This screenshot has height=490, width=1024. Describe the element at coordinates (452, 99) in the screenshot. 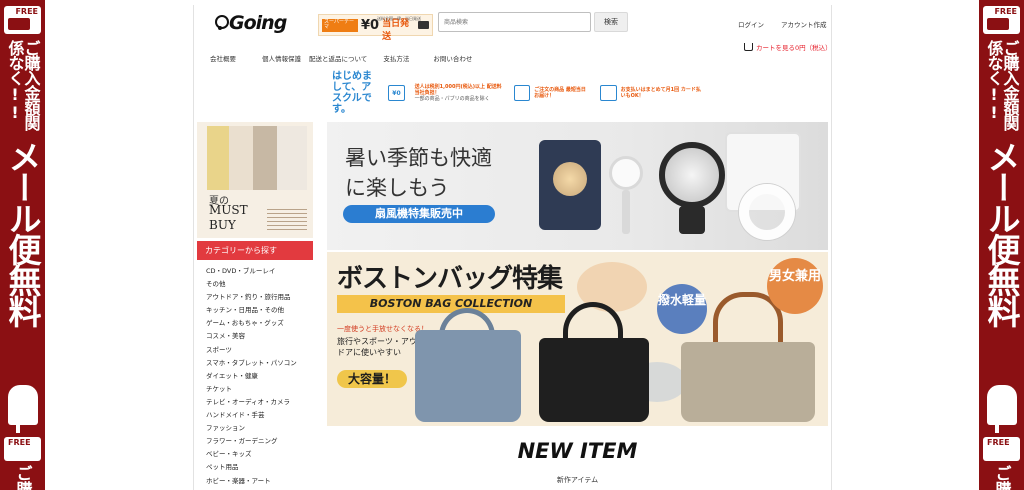

I see `info-free-shipping-note: 一部の商品・パブリの商品を除く` at that location.